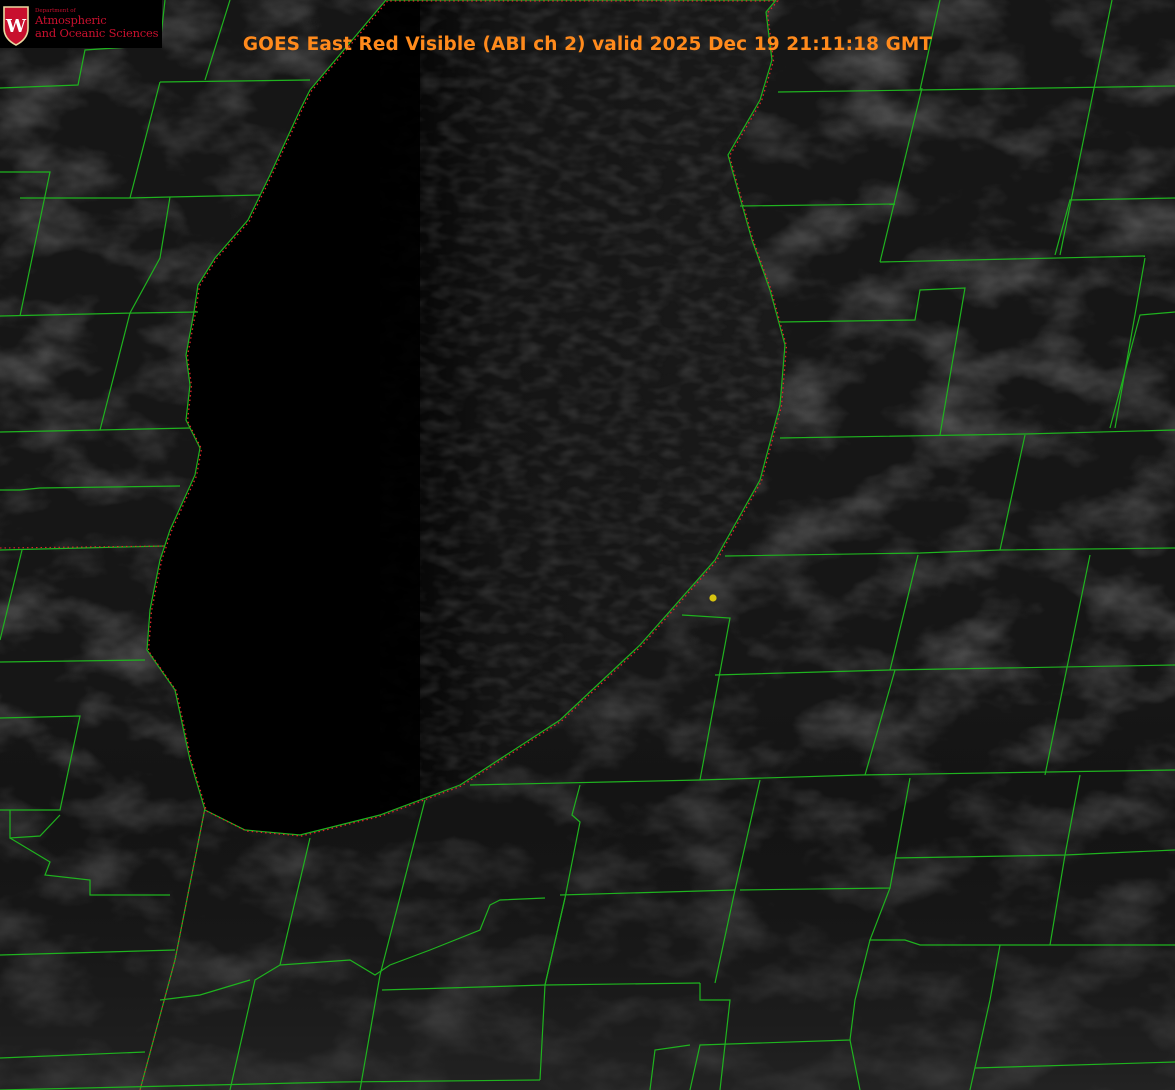 This screenshot has height=1090, width=1175. Describe the element at coordinates (97, 33) in the screenshot. I see `logo-line2: and Oceanic Sciences` at that location.